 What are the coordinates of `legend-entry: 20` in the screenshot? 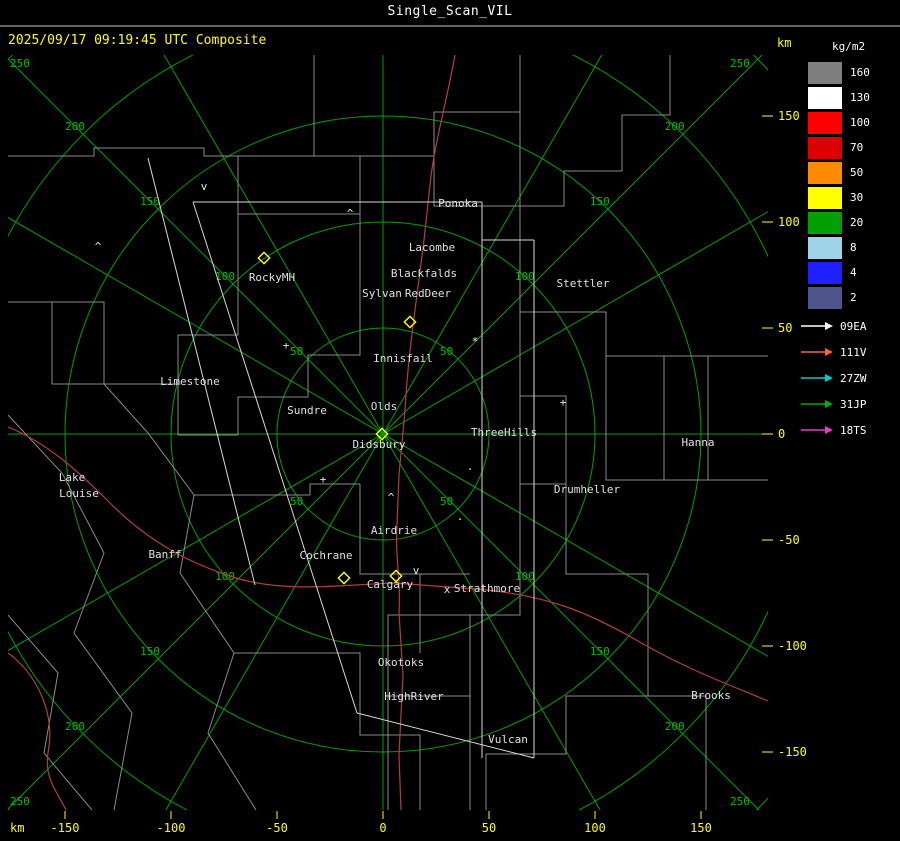 It's located at (850, 222).